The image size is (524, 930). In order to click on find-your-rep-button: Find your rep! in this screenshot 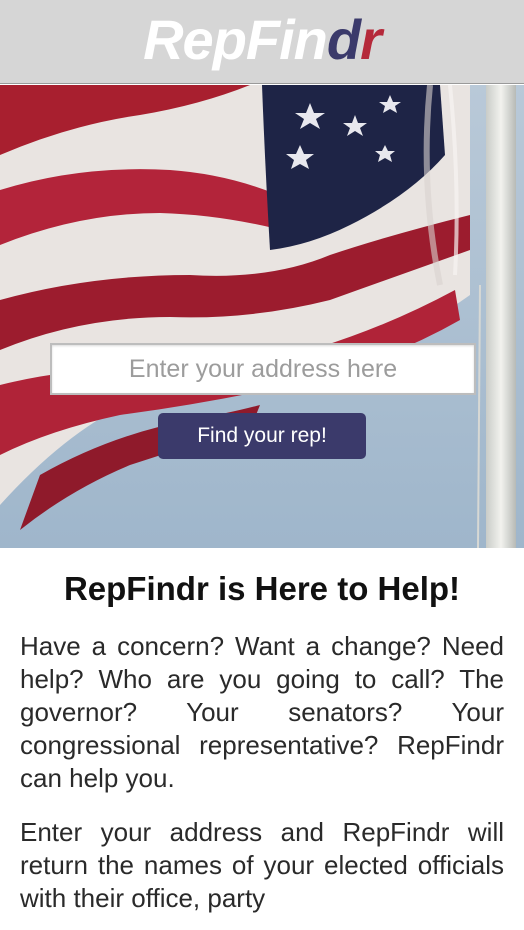, I will do `click(262, 436)`.